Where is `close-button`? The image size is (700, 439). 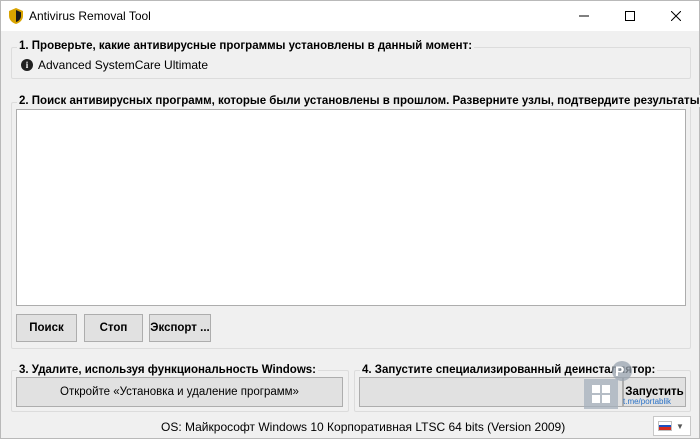
close-button is located at coordinates (676, 16).